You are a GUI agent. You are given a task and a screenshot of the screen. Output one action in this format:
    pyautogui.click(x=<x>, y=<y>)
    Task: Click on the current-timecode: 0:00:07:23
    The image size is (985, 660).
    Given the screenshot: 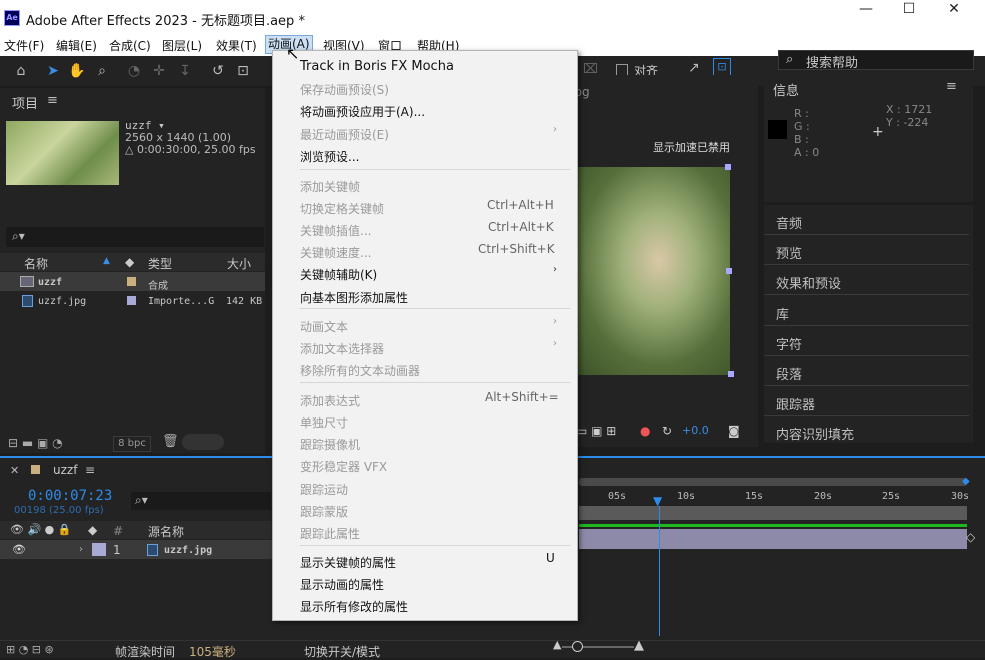 What is the action you would take?
    pyautogui.click(x=70, y=496)
    